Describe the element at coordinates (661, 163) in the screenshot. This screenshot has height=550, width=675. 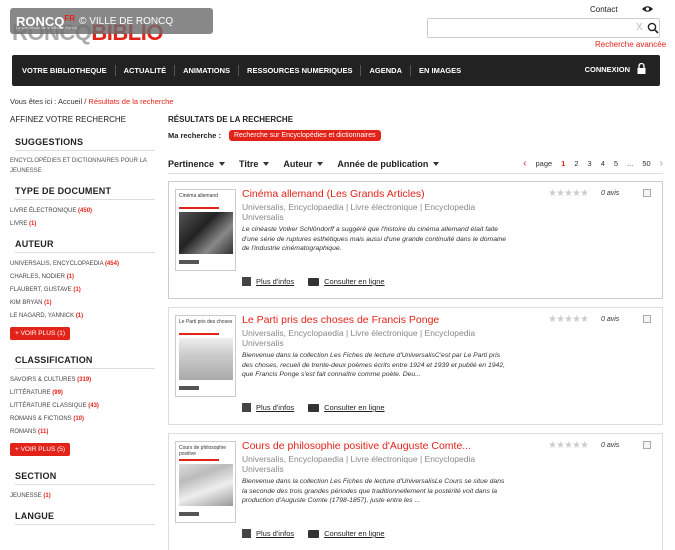
I see `next-page-icon: ›` at that location.